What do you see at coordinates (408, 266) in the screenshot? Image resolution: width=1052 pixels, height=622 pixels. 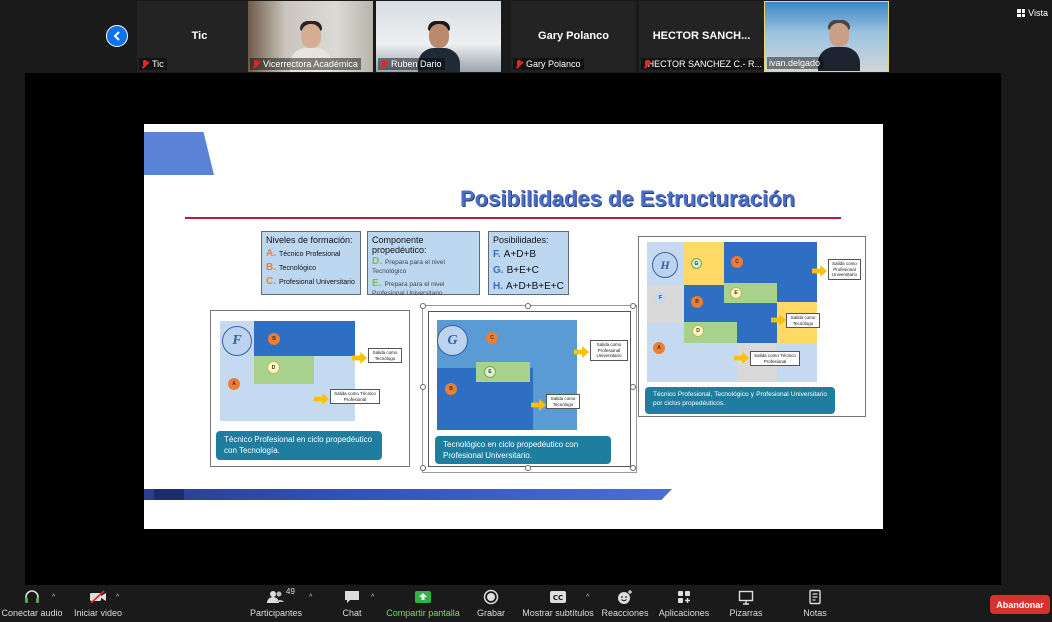 I see `componente-item: D. Prepara para el nivel Tecnológico` at bounding box center [408, 266].